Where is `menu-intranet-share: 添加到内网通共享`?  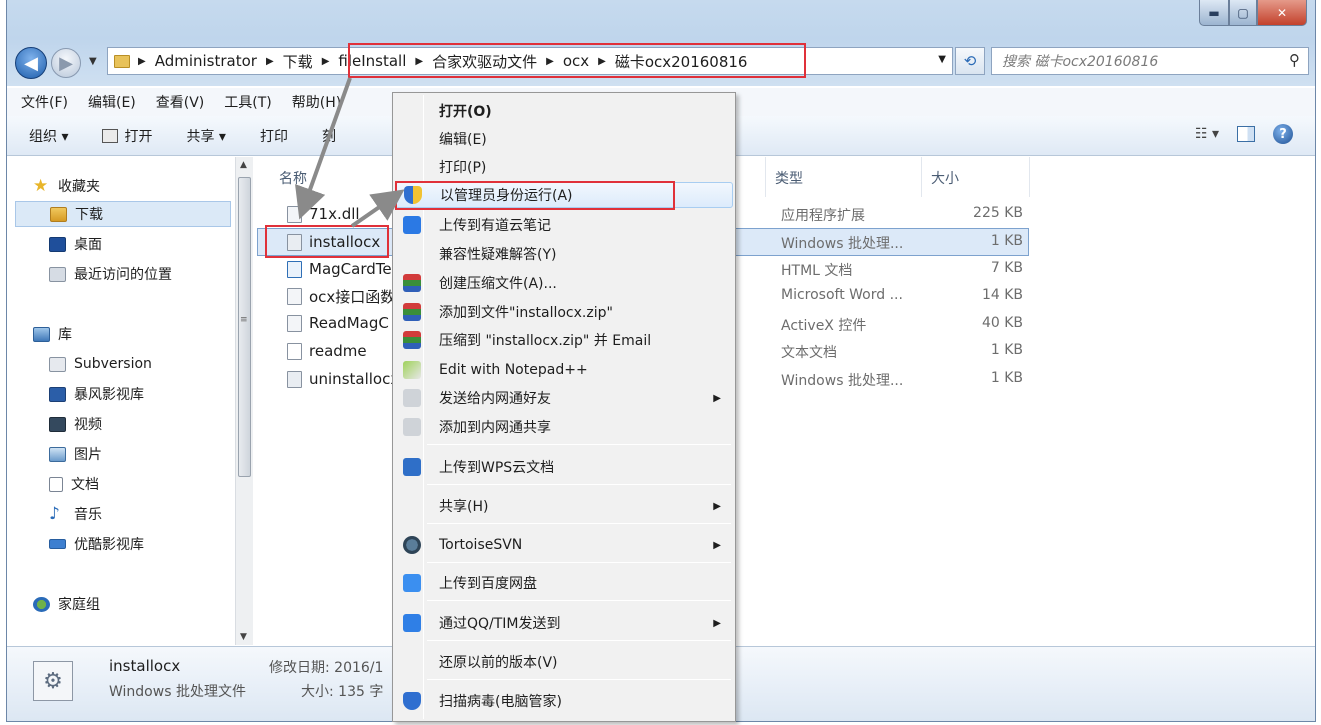 menu-intranet-share: 添加到内网通共享 is located at coordinates (564, 427).